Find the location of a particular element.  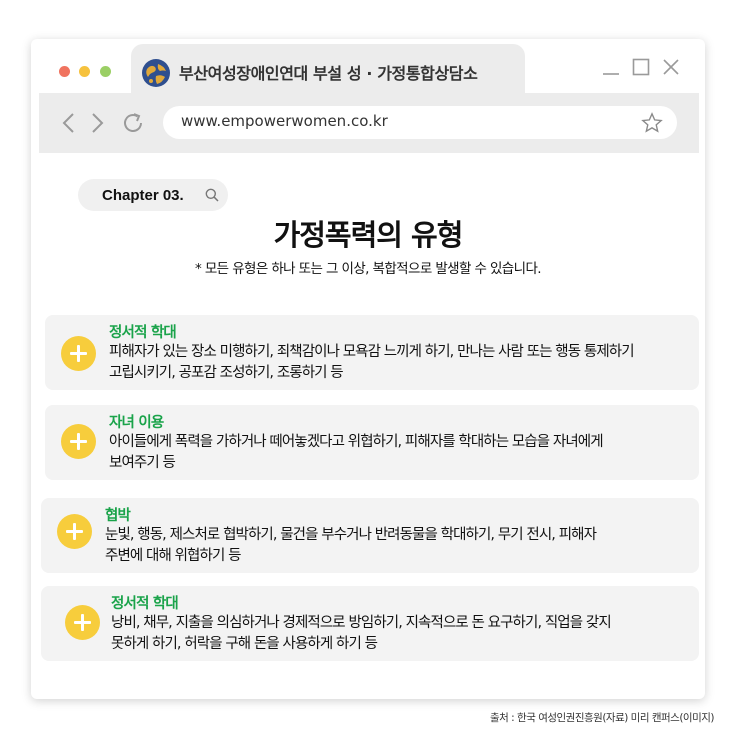

forward-icon is located at coordinates (97, 123).